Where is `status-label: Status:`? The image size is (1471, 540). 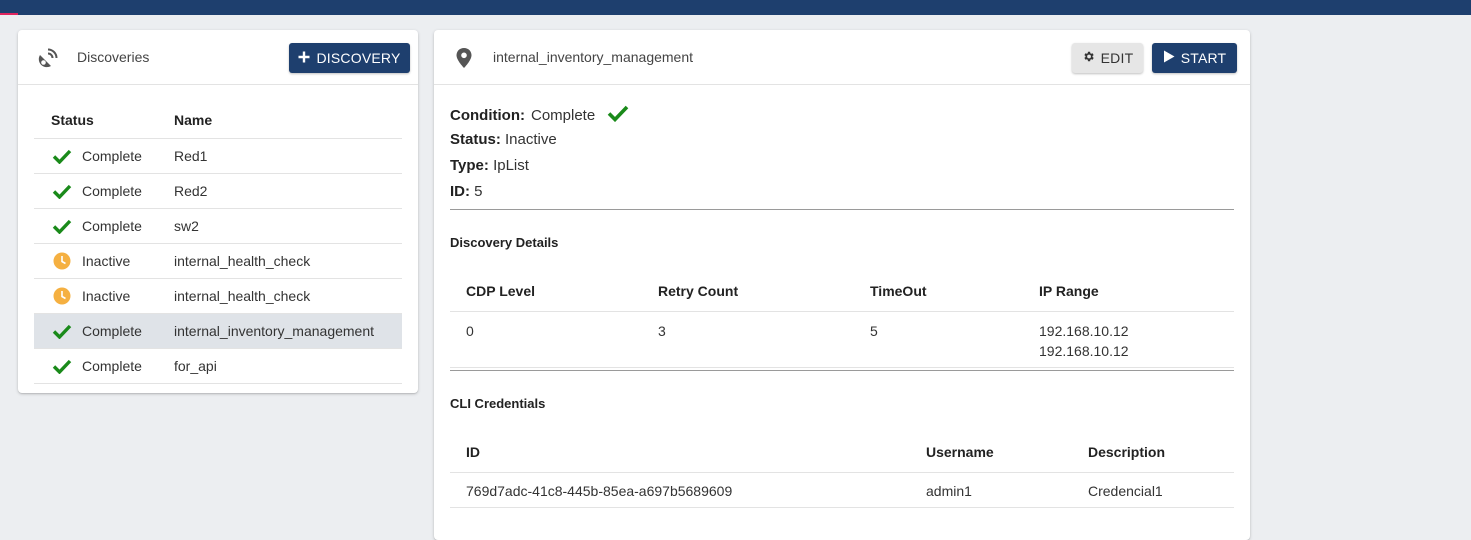 status-label: Status: is located at coordinates (475, 139).